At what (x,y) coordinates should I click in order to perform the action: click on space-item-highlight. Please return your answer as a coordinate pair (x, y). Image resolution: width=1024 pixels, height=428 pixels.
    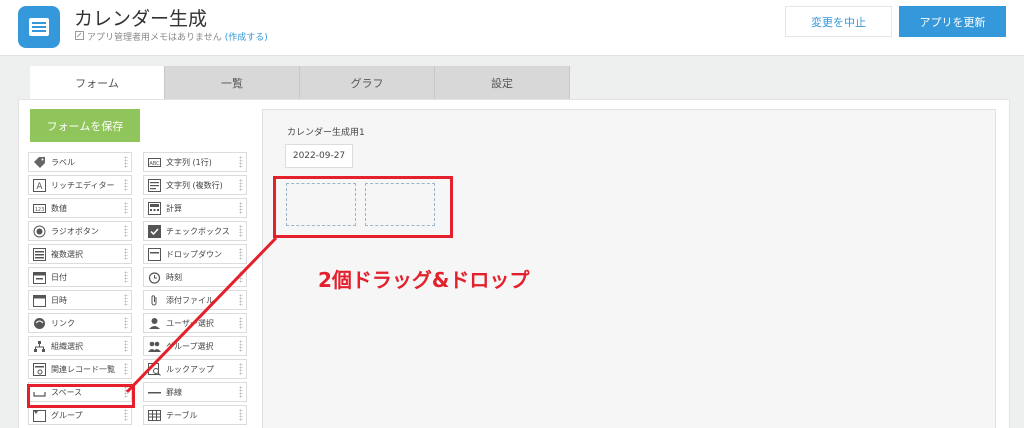
    Looking at the image, I should click on (81, 396).